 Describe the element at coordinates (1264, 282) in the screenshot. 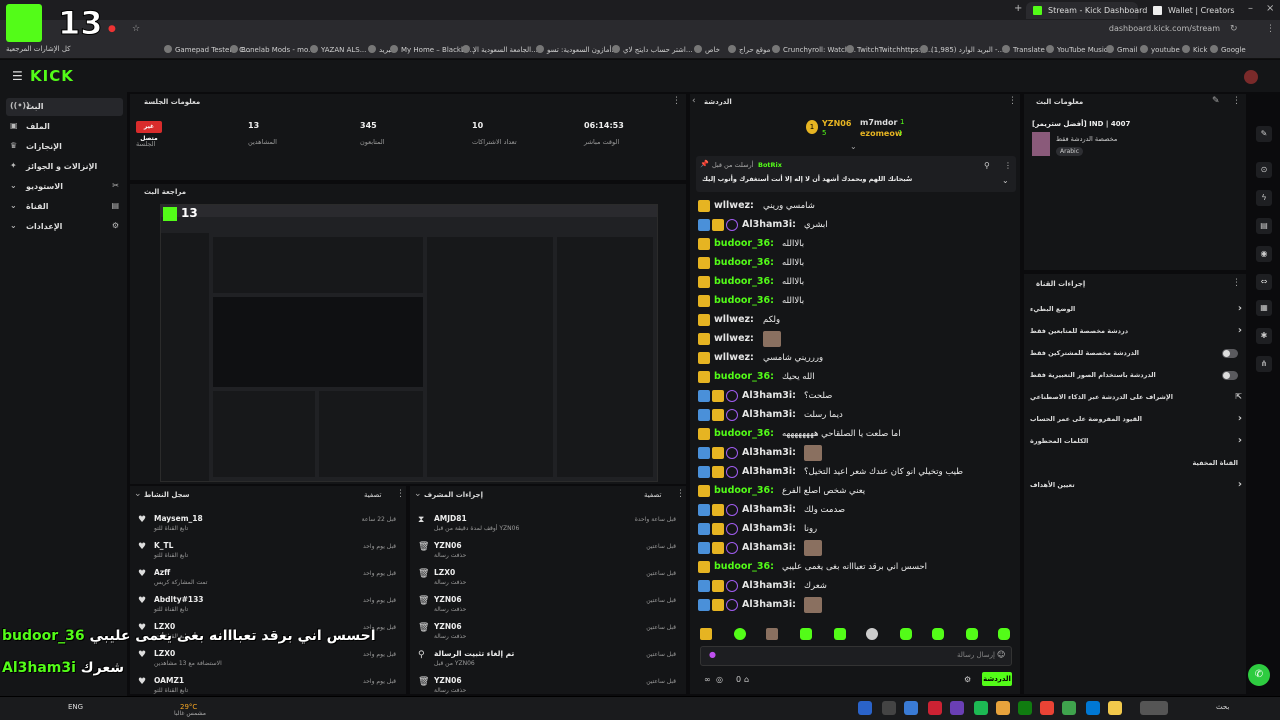

I see `link-icon: ⇔` at that location.